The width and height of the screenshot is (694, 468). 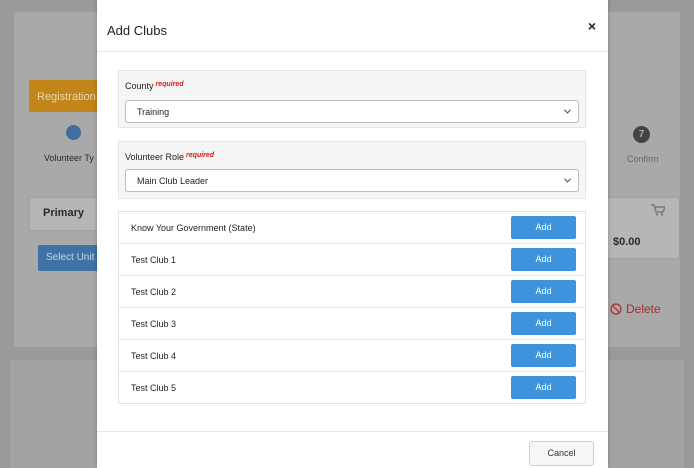 What do you see at coordinates (639, 228) in the screenshot?
I see `background-table-right` at bounding box center [639, 228].